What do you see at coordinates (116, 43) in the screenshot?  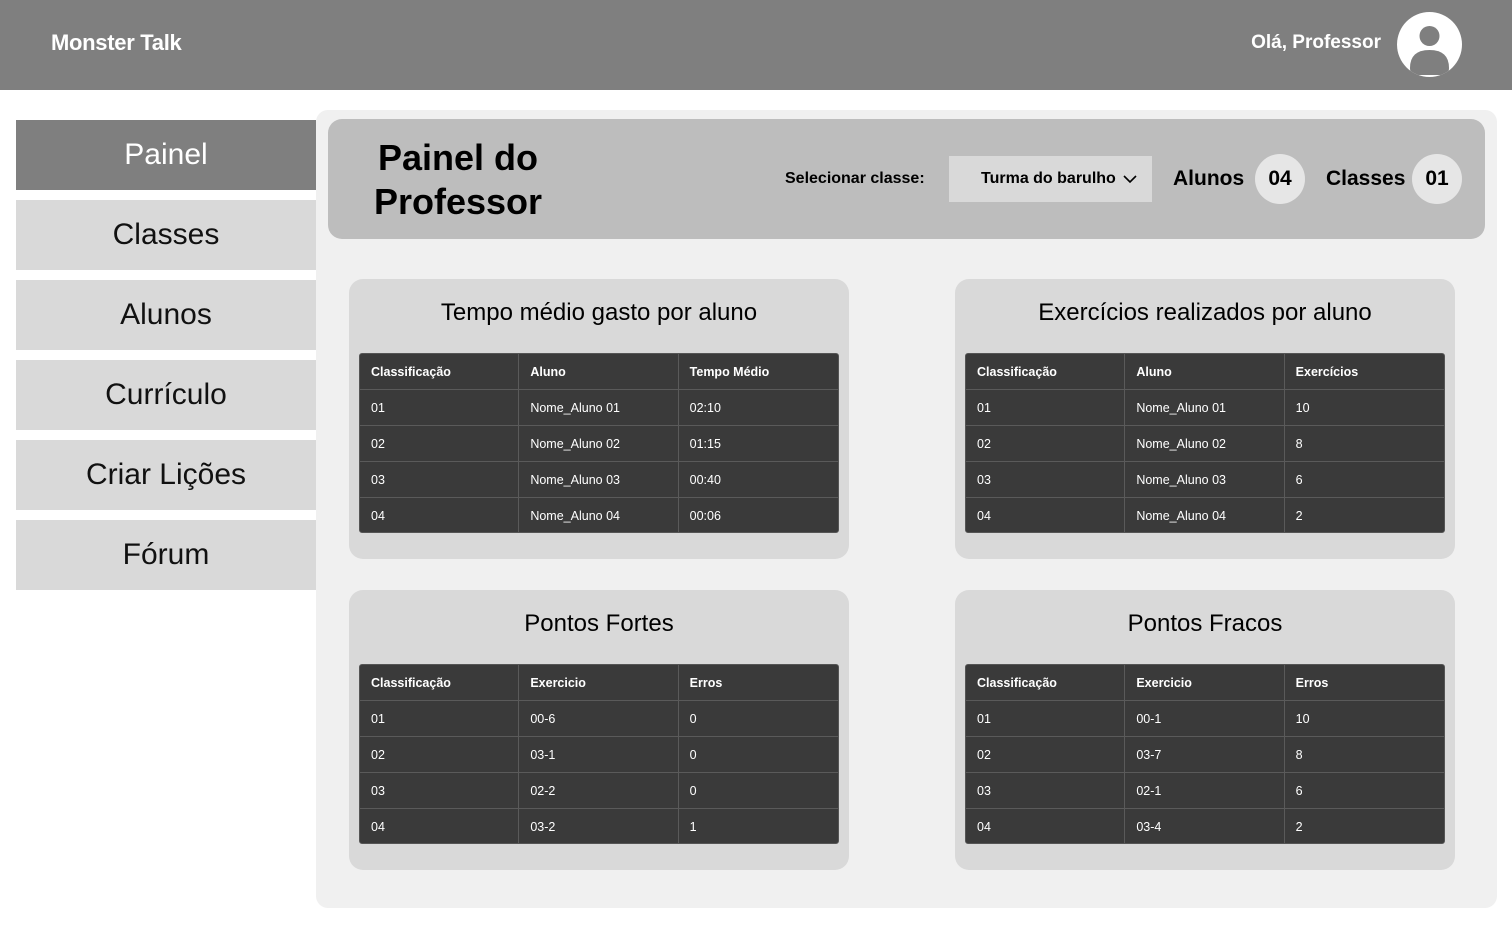 I see `app-logo: Monster Talk` at bounding box center [116, 43].